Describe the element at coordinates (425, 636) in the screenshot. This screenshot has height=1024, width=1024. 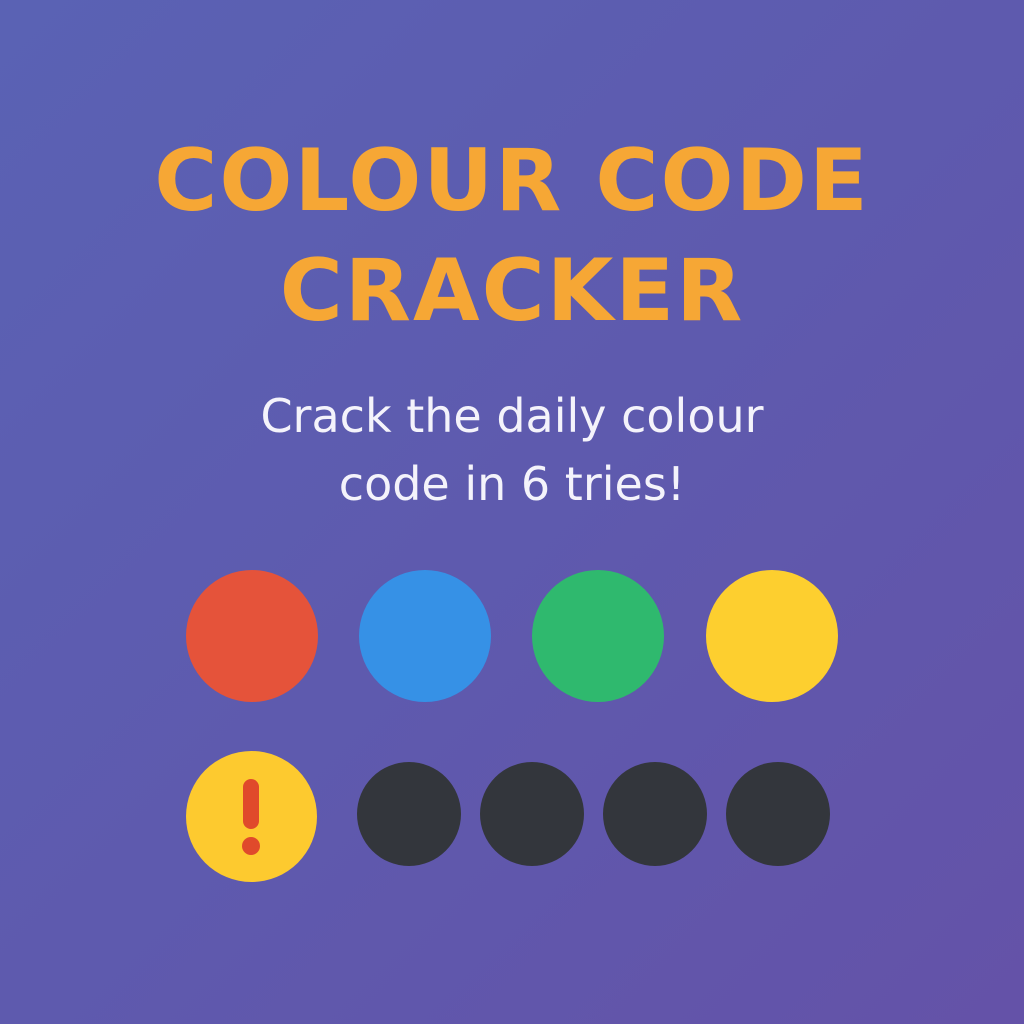
I see `color-peg-blue` at that location.